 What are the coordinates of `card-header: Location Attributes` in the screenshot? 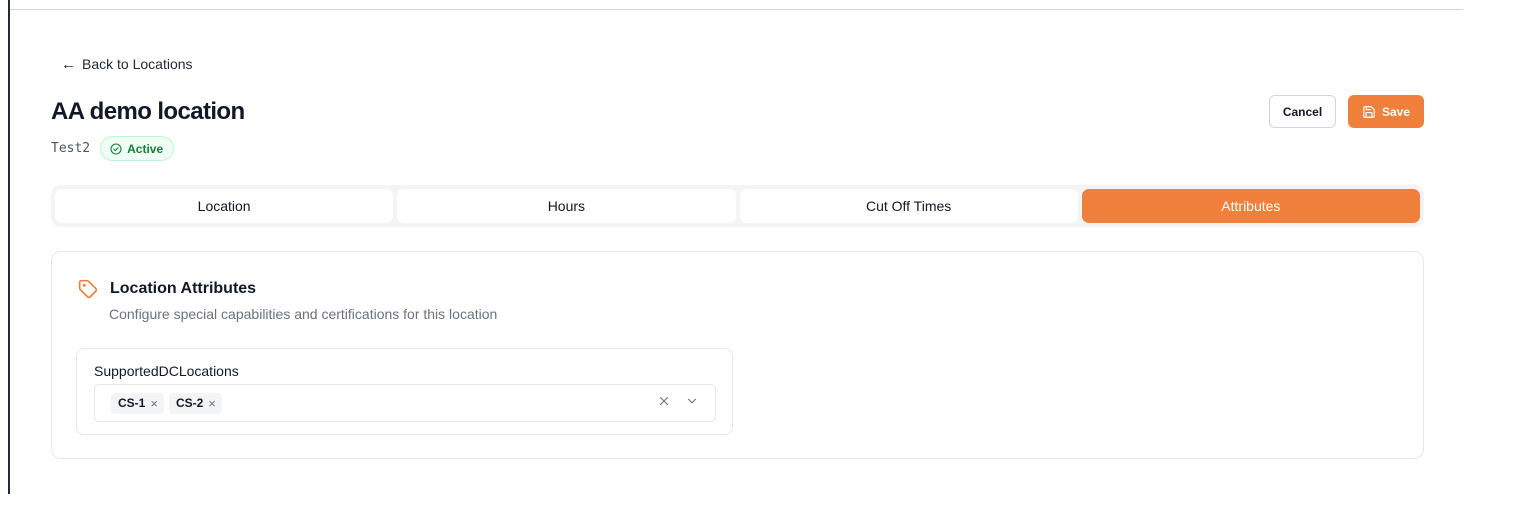 It's located at (167, 289).